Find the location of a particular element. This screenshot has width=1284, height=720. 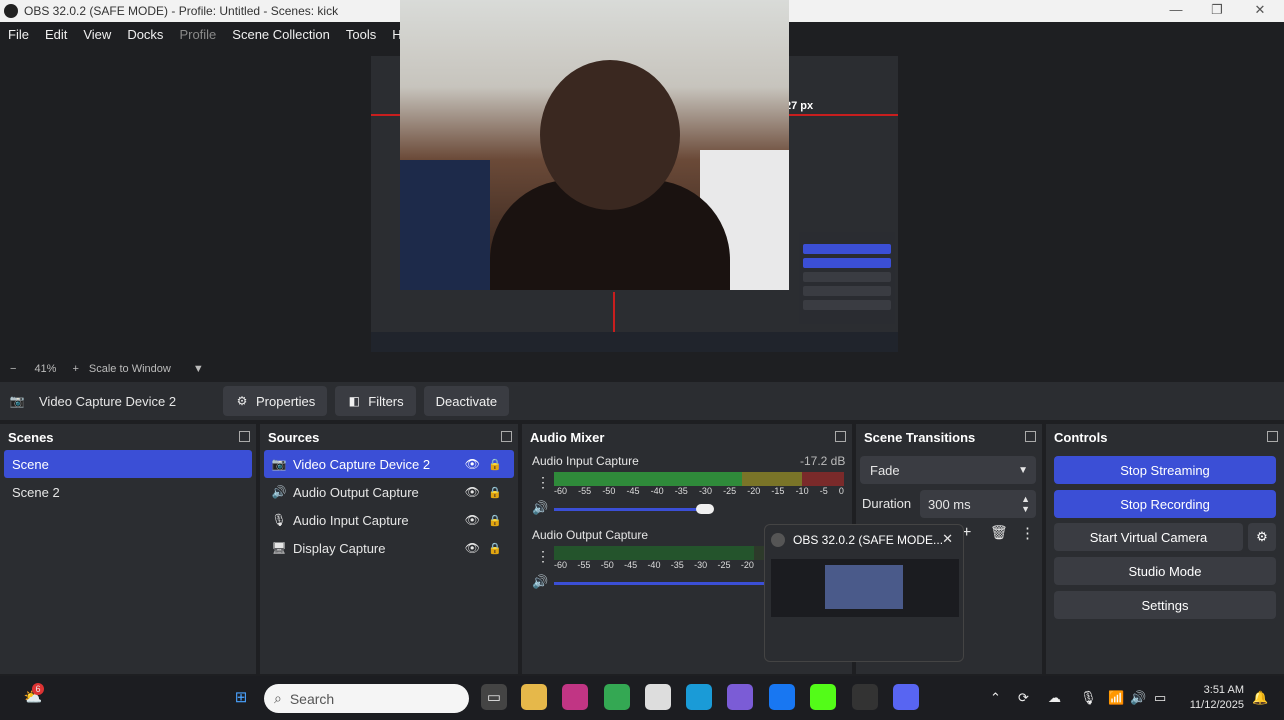

edge-icon is located at coordinates (699, 697).